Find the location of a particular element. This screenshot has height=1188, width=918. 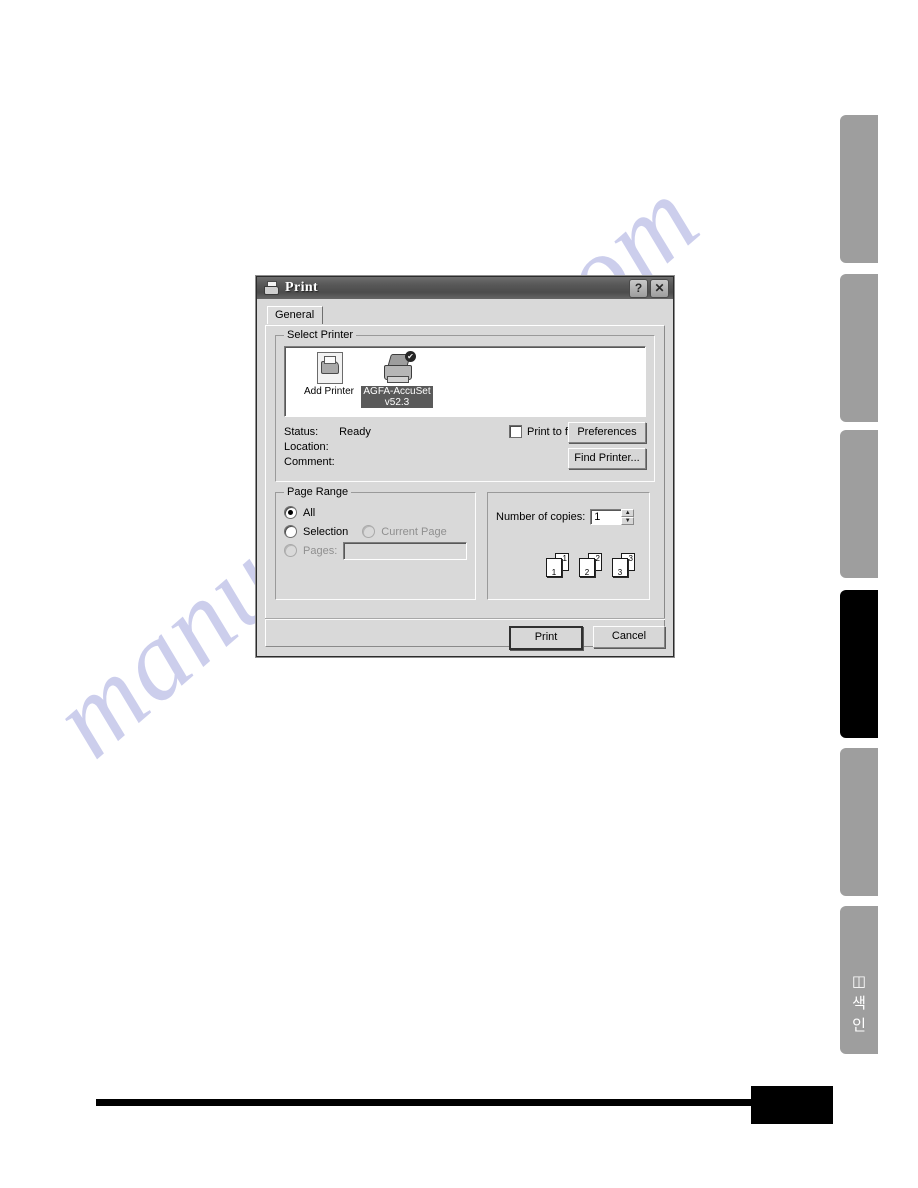

help-icon: ? is located at coordinates (638, 288).